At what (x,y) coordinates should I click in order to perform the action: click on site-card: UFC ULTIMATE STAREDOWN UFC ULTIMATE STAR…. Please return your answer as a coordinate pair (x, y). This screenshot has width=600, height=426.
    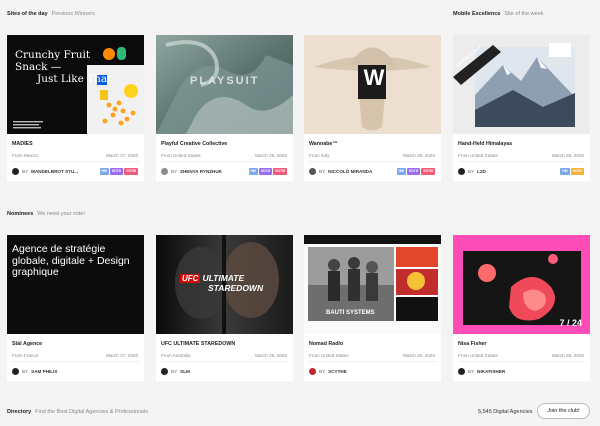
    Looking at the image, I should click on (224, 308).